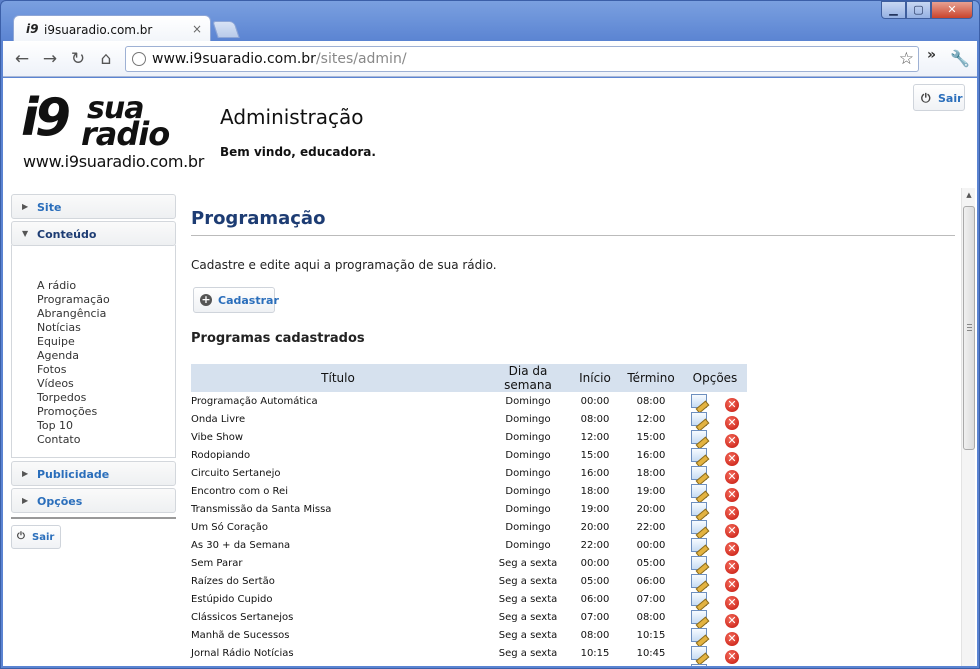 Image resolution: width=980 pixels, height=669 pixels. Describe the element at coordinates (25, 206) in the screenshot. I see `chevron-right-icon: ▶` at that location.